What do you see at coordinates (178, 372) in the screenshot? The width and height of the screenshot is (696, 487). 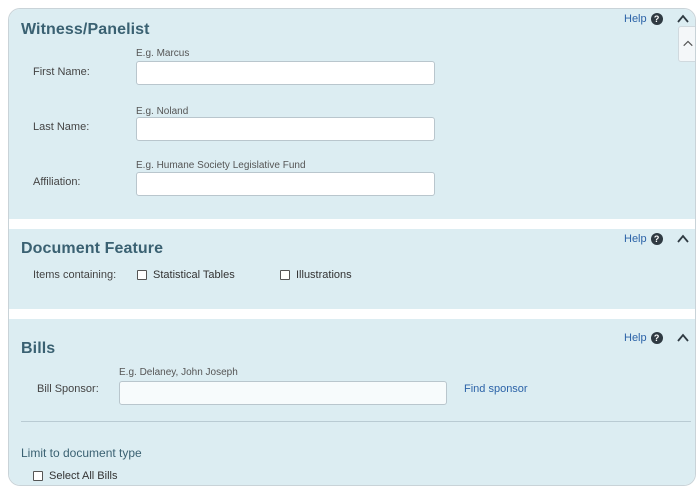 I see `bill-sponsor-hint: E.g. Delaney, John Joseph` at bounding box center [178, 372].